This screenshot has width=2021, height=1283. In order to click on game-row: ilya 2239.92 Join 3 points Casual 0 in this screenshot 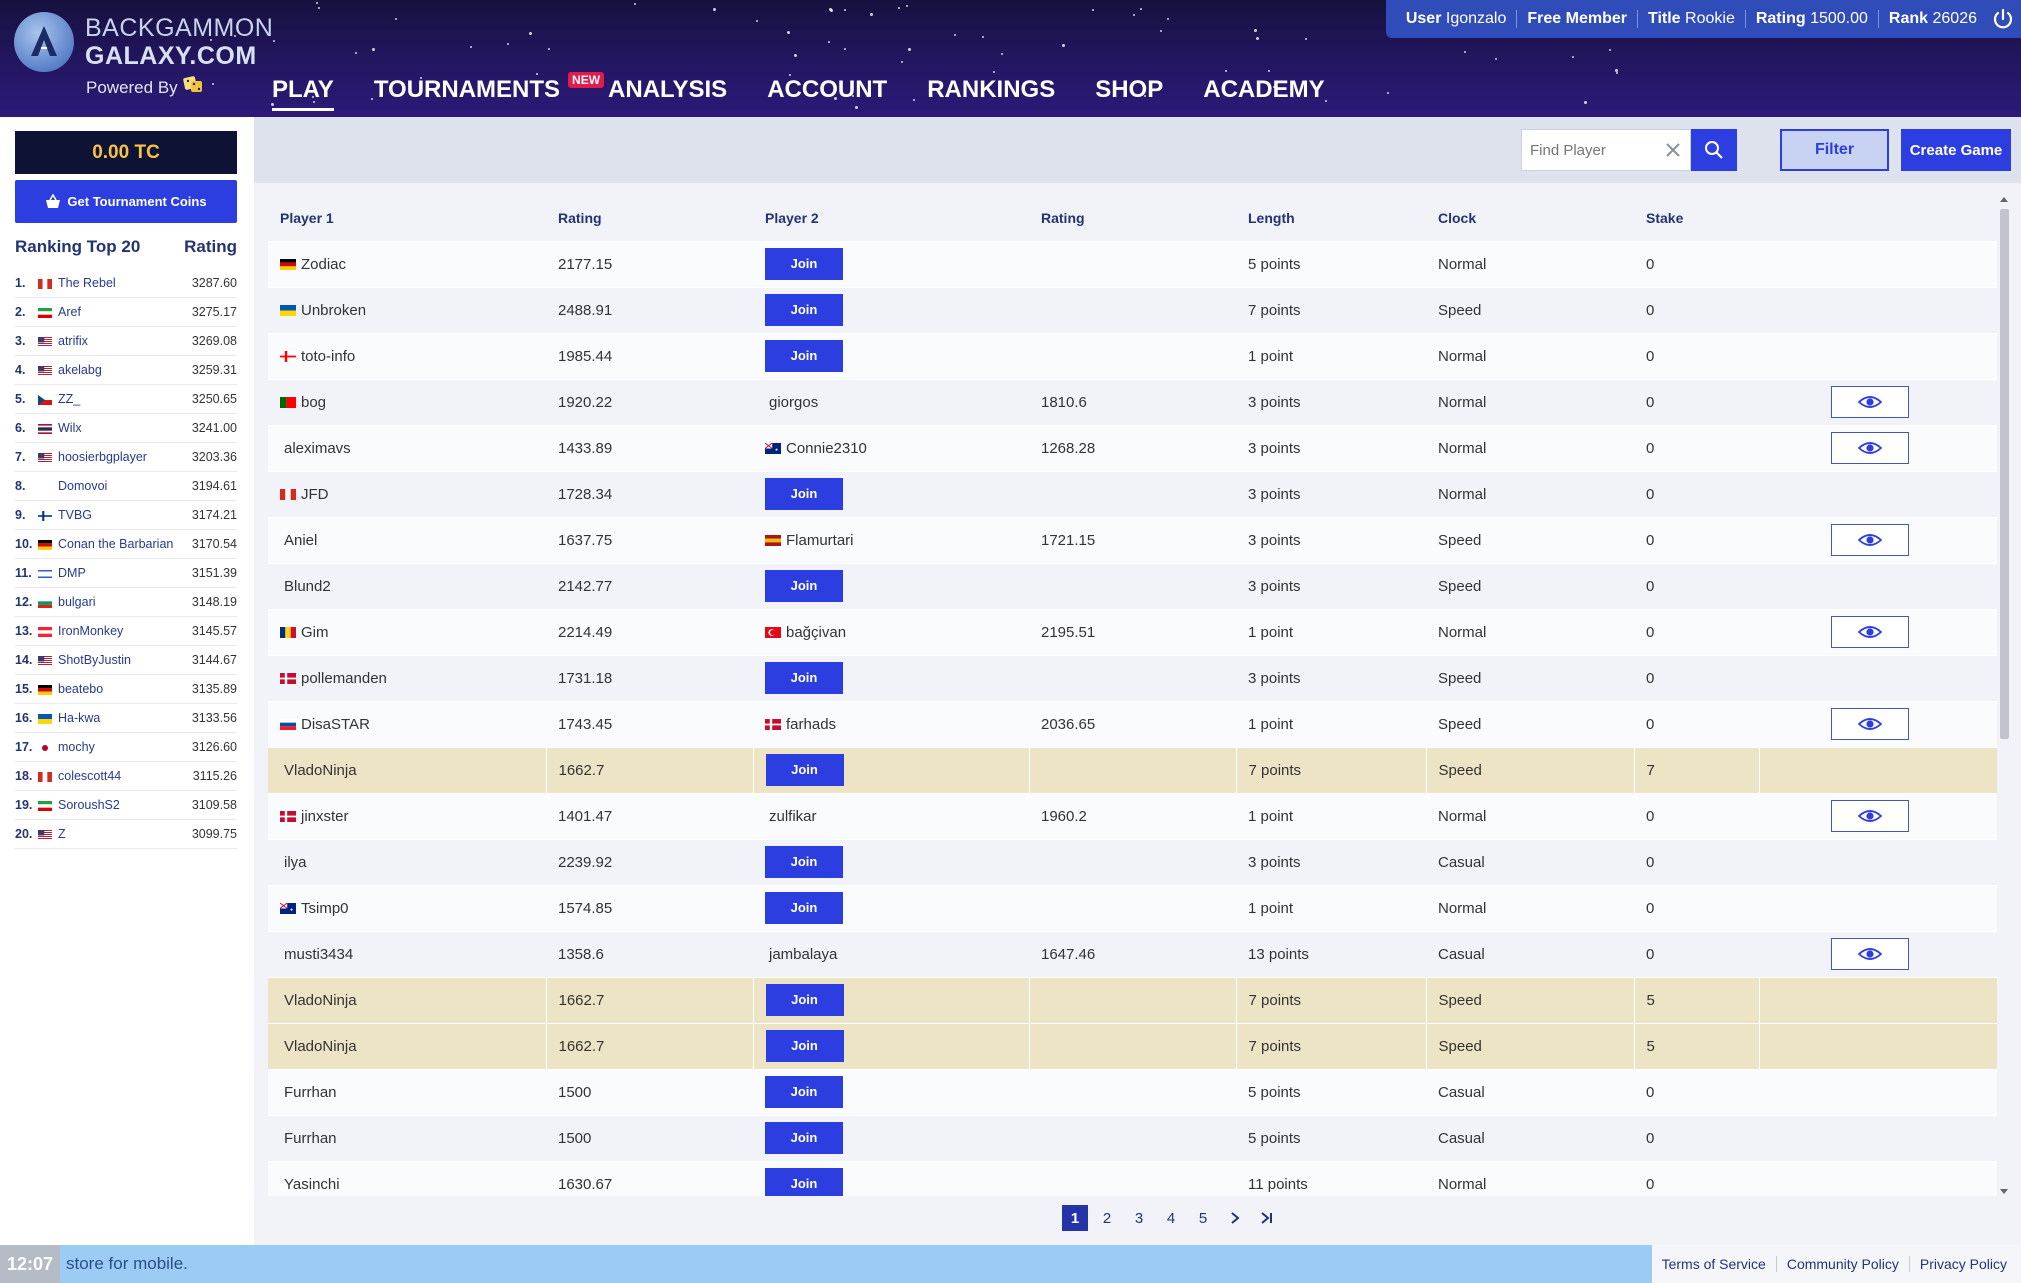, I will do `click(1132, 861)`.